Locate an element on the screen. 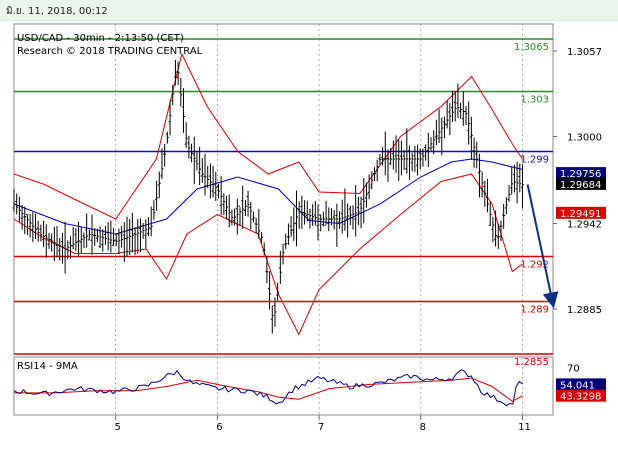  x-tick-label: 5 is located at coordinates (118, 427).